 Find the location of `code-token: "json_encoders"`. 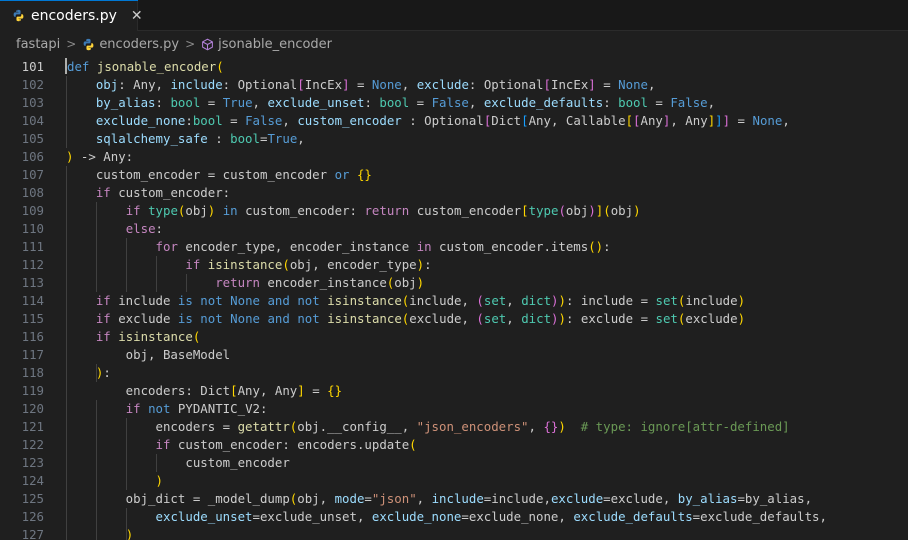

code-token: "json_encoders" is located at coordinates (472, 426).